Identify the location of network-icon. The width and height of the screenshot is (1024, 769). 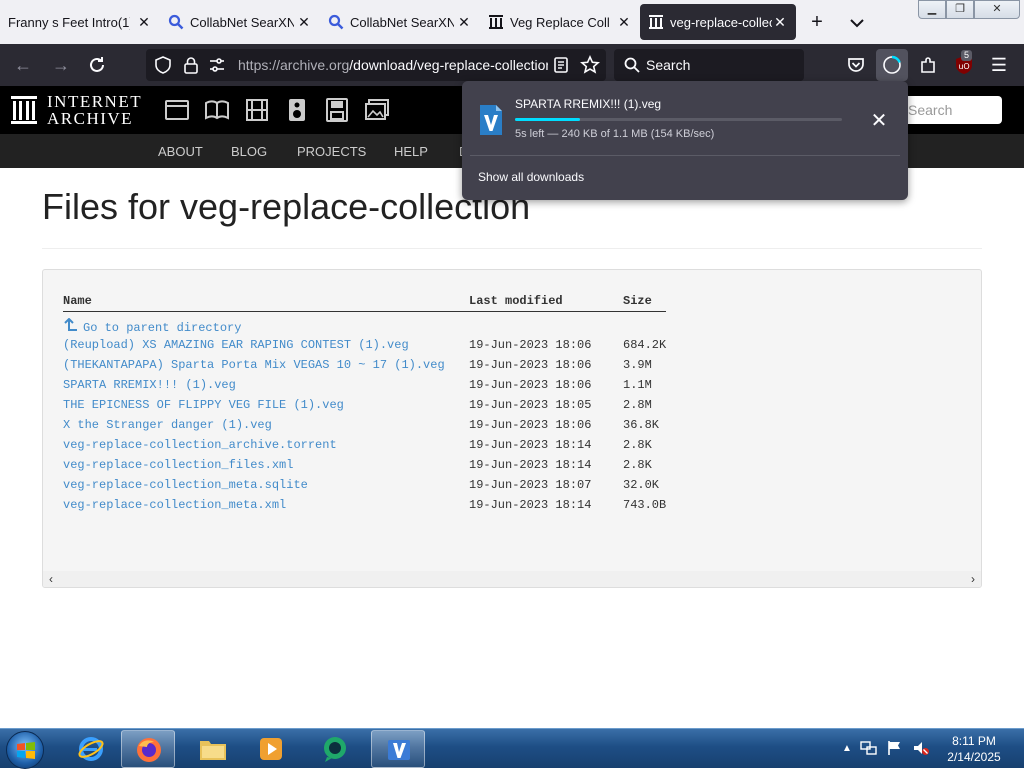
(869, 748).